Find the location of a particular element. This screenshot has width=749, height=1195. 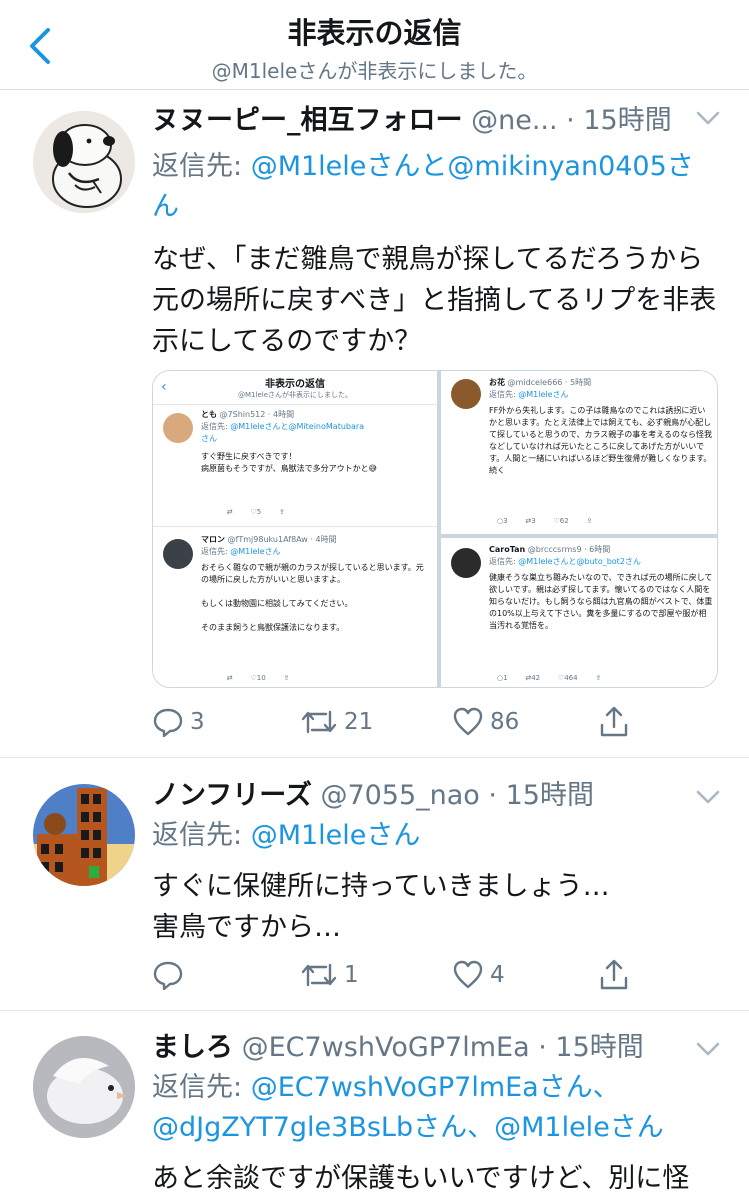

embedded-actions: ⇄ ♡10 ⇪ is located at coordinates (249, 678).